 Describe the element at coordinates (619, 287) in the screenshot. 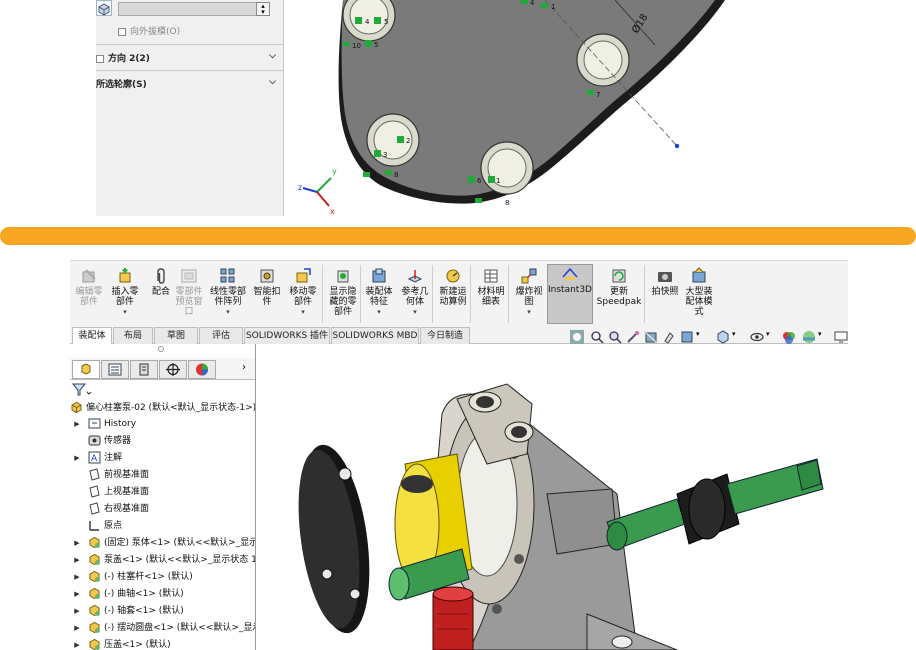

I see `update-speedpak-button: 更新 Speedpak` at that location.